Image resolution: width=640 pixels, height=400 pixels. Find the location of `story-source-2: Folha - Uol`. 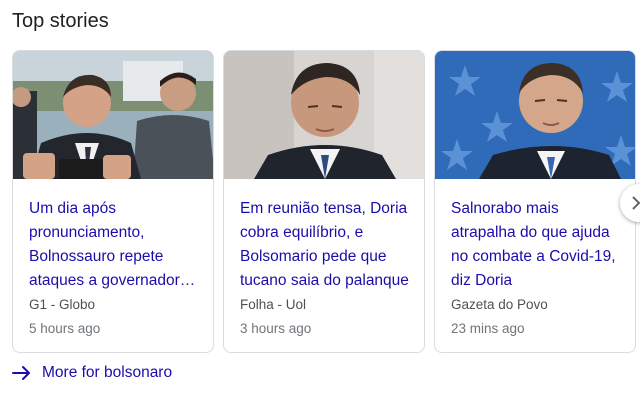

story-source-2: Folha - Uol is located at coordinates (273, 304).